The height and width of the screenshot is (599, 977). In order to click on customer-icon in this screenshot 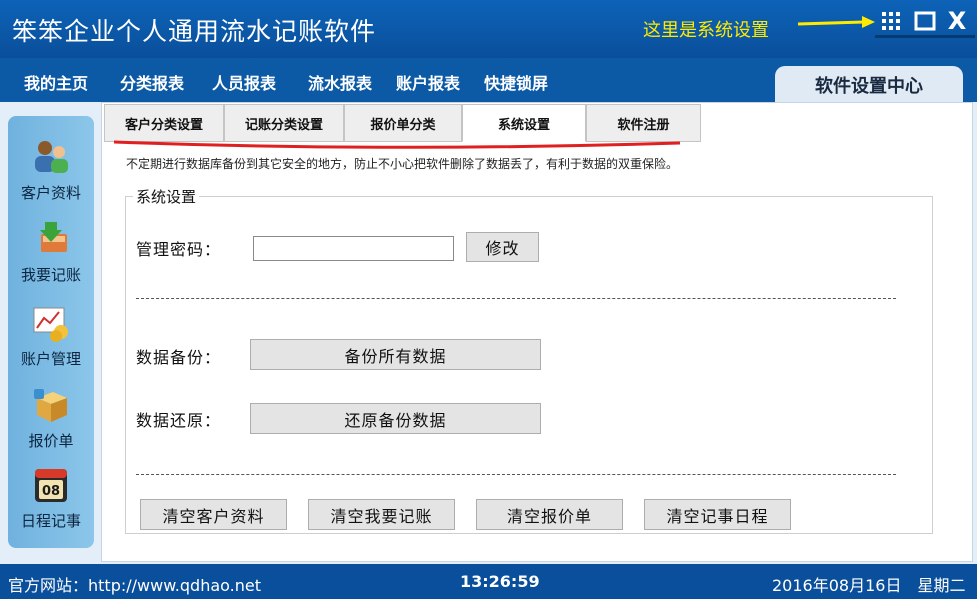, I will do `click(51, 157)`.